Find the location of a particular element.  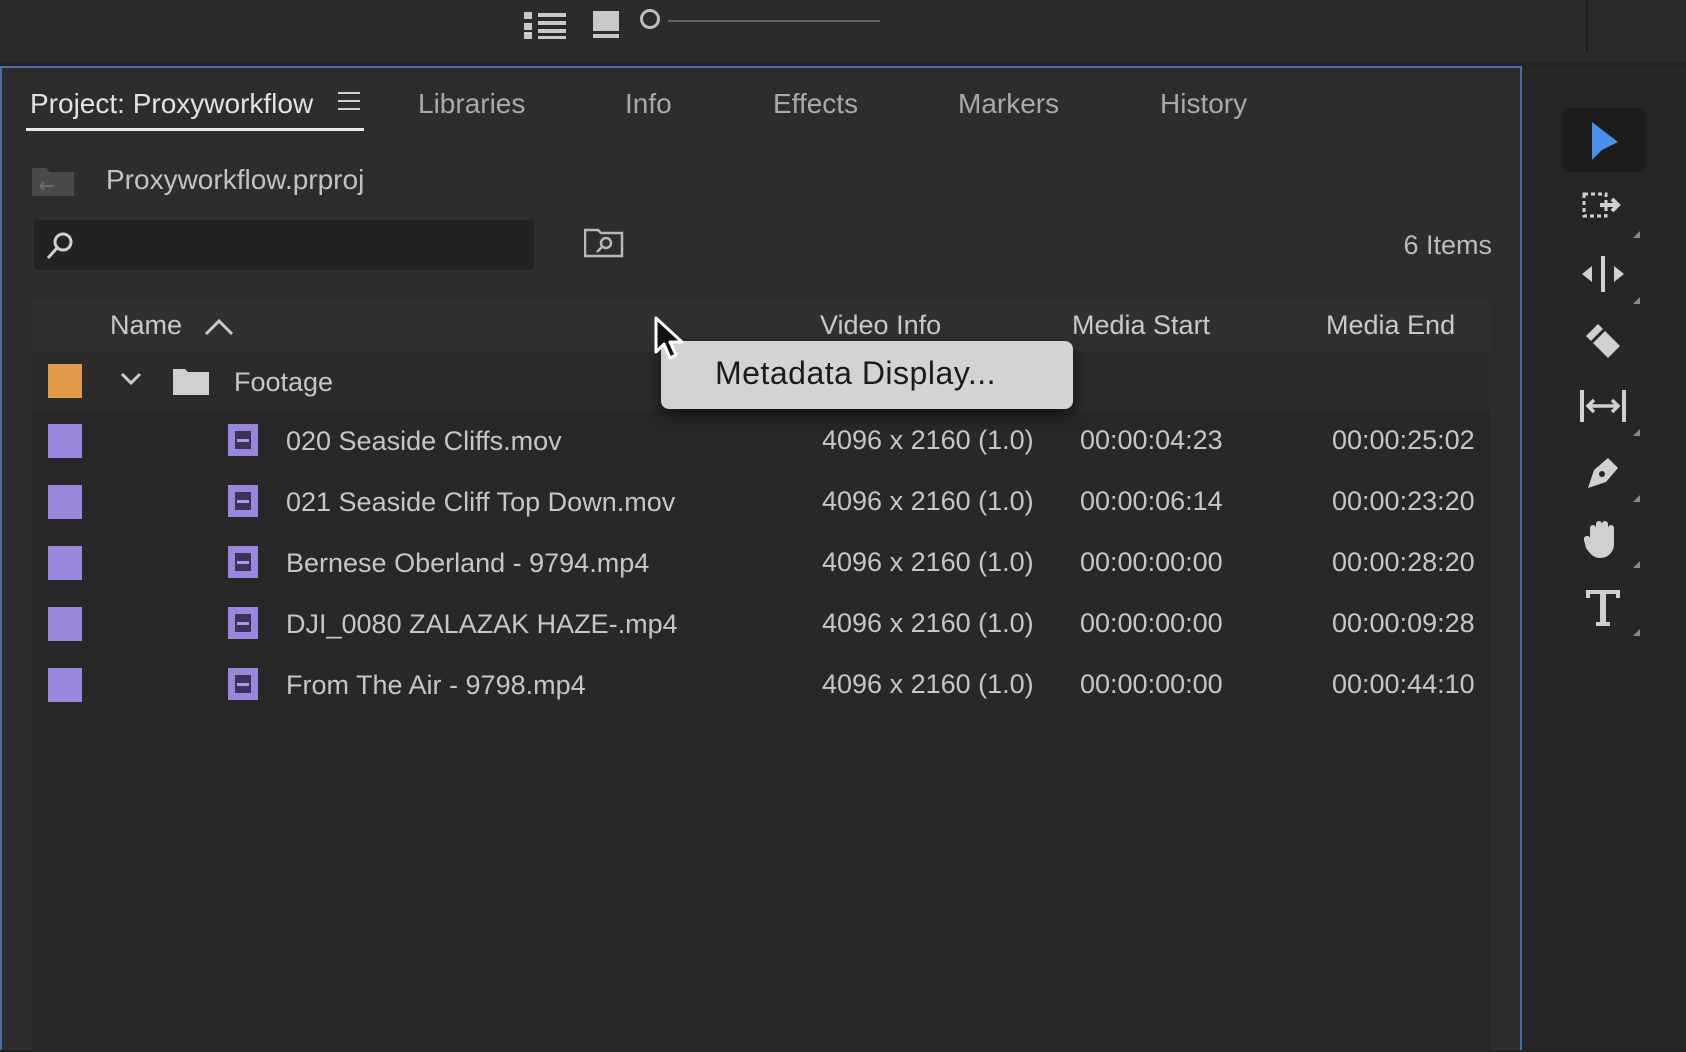

tab-project: Project: Proxyworkflow is located at coordinates (171, 104).